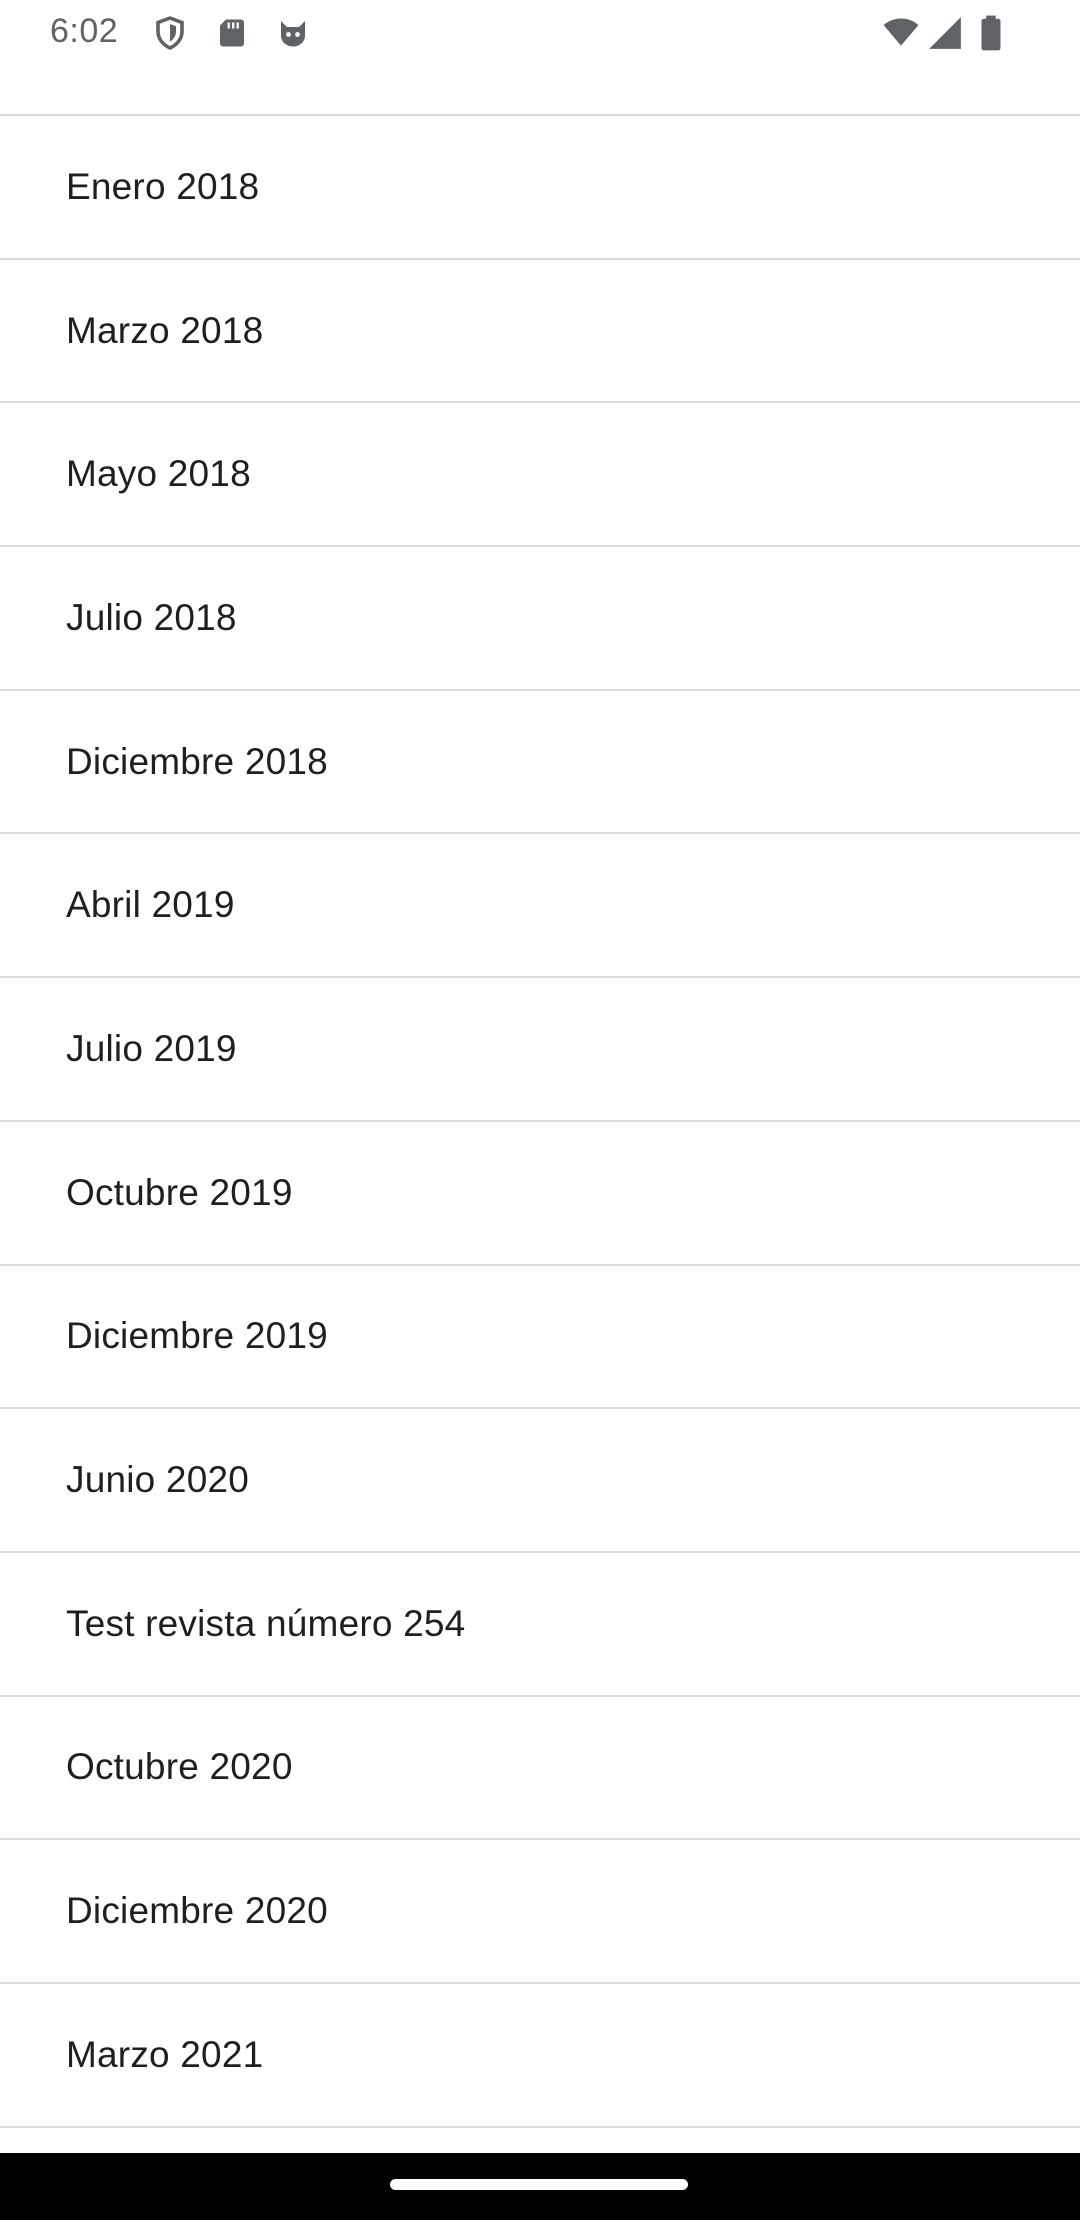 The width and height of the screenshot is (1080, 2220). I want to click on status-time: 6:02, so click(84, 31).